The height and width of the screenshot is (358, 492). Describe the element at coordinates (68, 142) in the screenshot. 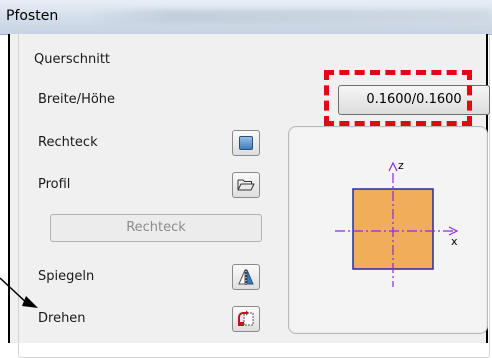

I see `rechteck-label: Rechteck` at that location.